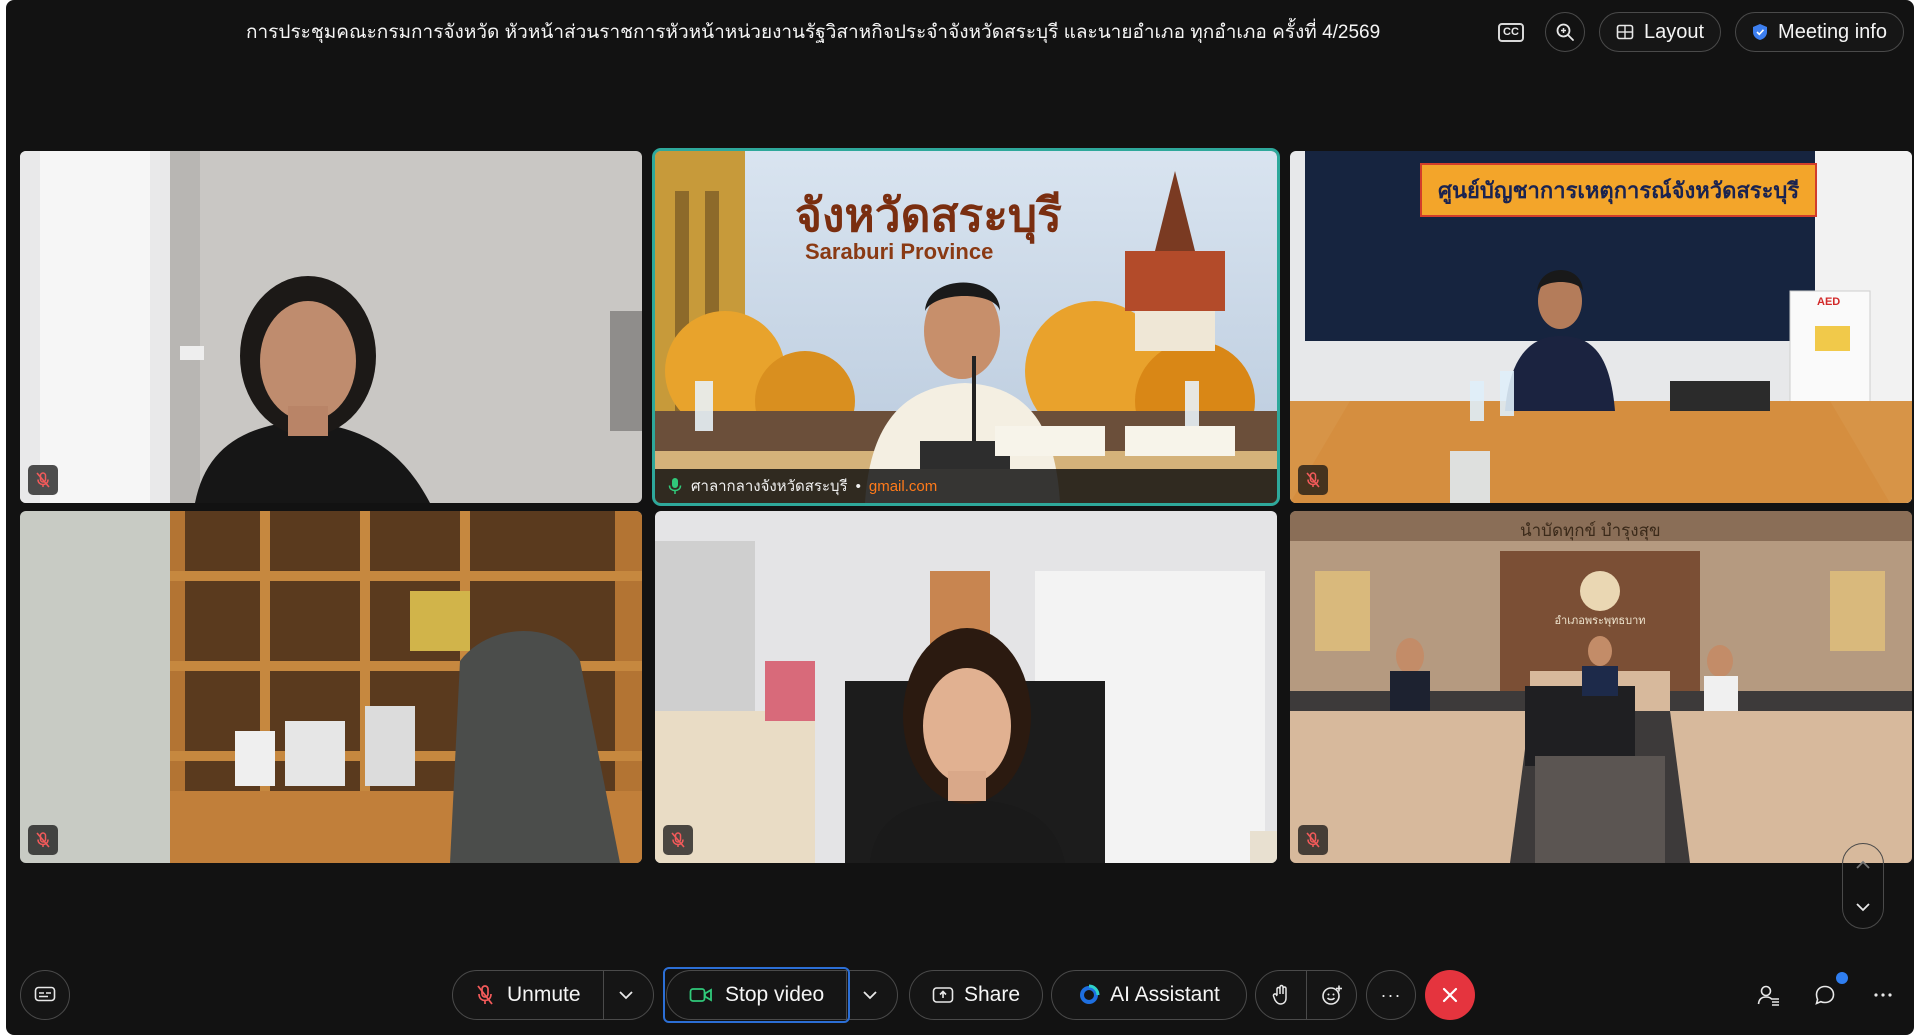  I want to click on captions-icon, so click(45, 994).